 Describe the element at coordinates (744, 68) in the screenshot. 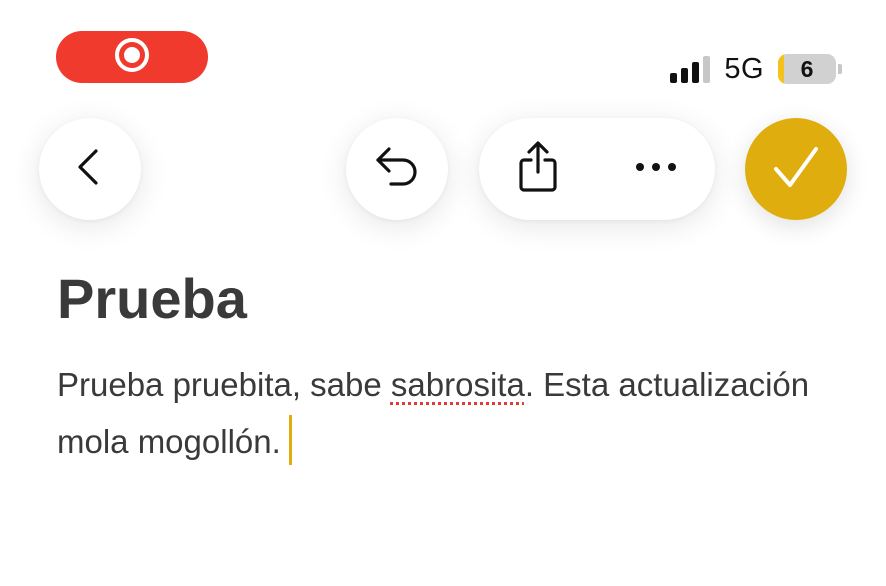

I see `network-type: 5G` at that location.